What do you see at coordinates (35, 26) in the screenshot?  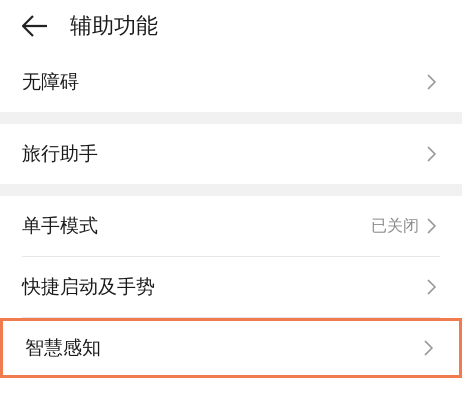 I see `back-icon` at bounding box center [35, 26].